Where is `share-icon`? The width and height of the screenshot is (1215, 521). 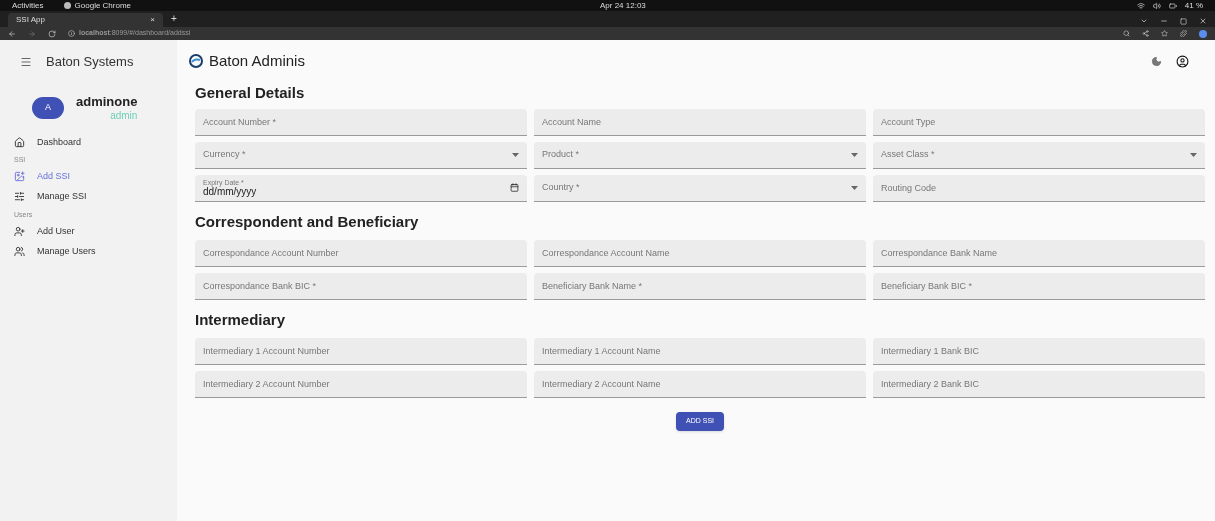 share-icon is located at coordinates (1145, 33).